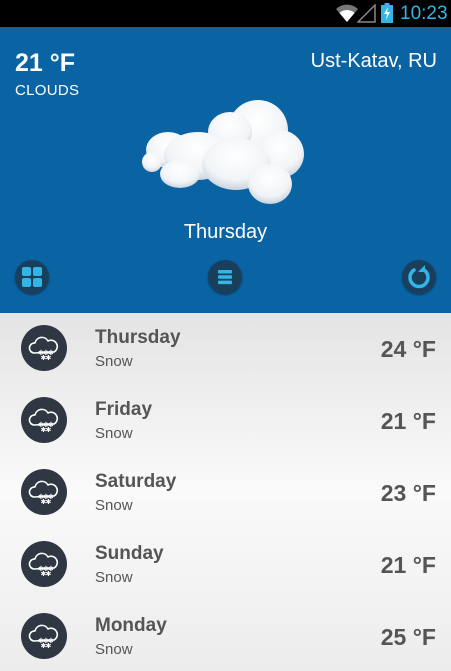 The width and height of the screenshot is (451, 671). I want to click on menu-button, so click(225, 277).